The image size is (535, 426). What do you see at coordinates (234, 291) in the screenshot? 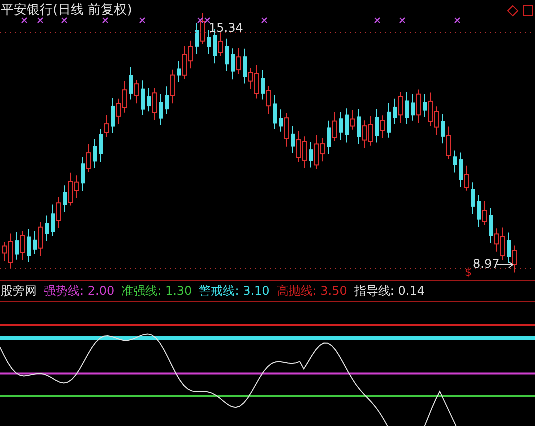
I see `legend-item: 警戒线: 3.10` at bounding box center [234, 291].